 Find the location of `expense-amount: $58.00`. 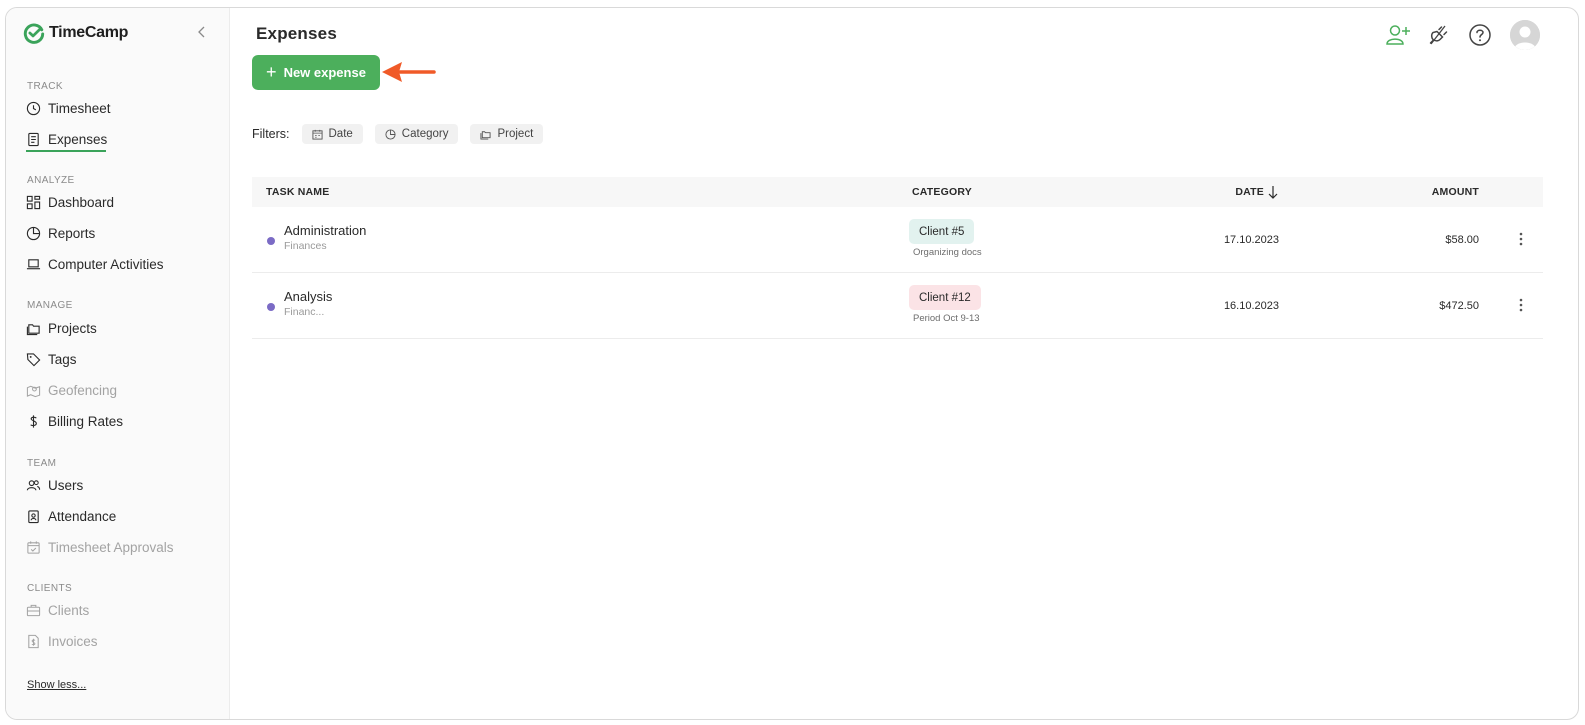

expense-amount: $58.00 is located at coordinates (1462, 240).